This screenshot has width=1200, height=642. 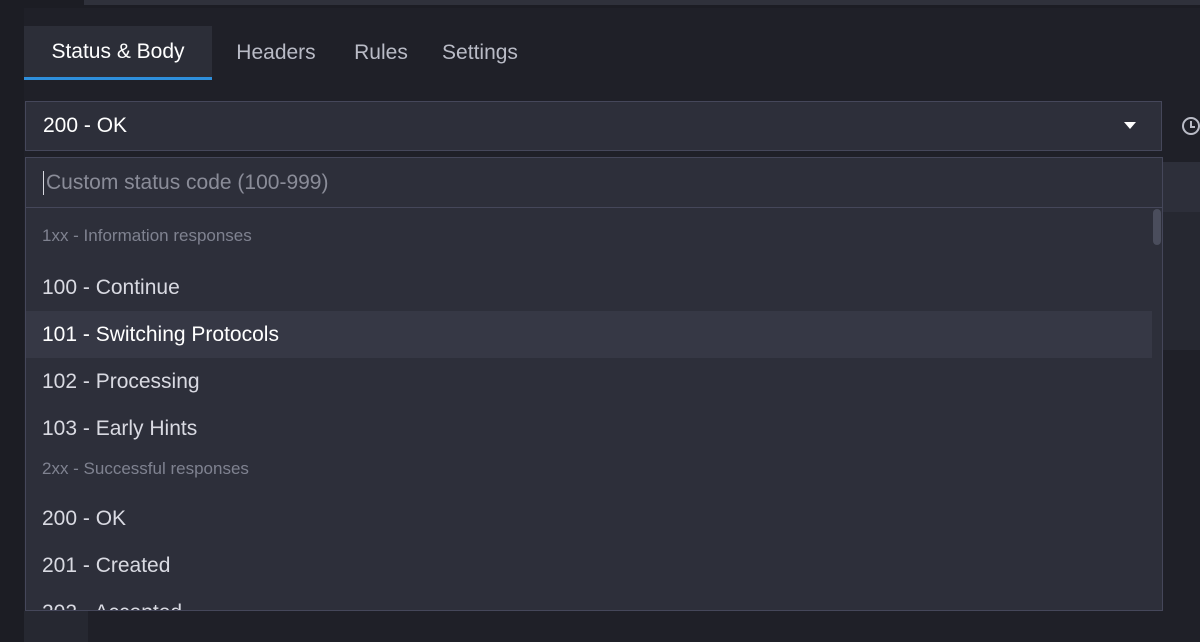 I want to click on side-panel-lower, so click(x=1181, y=281).